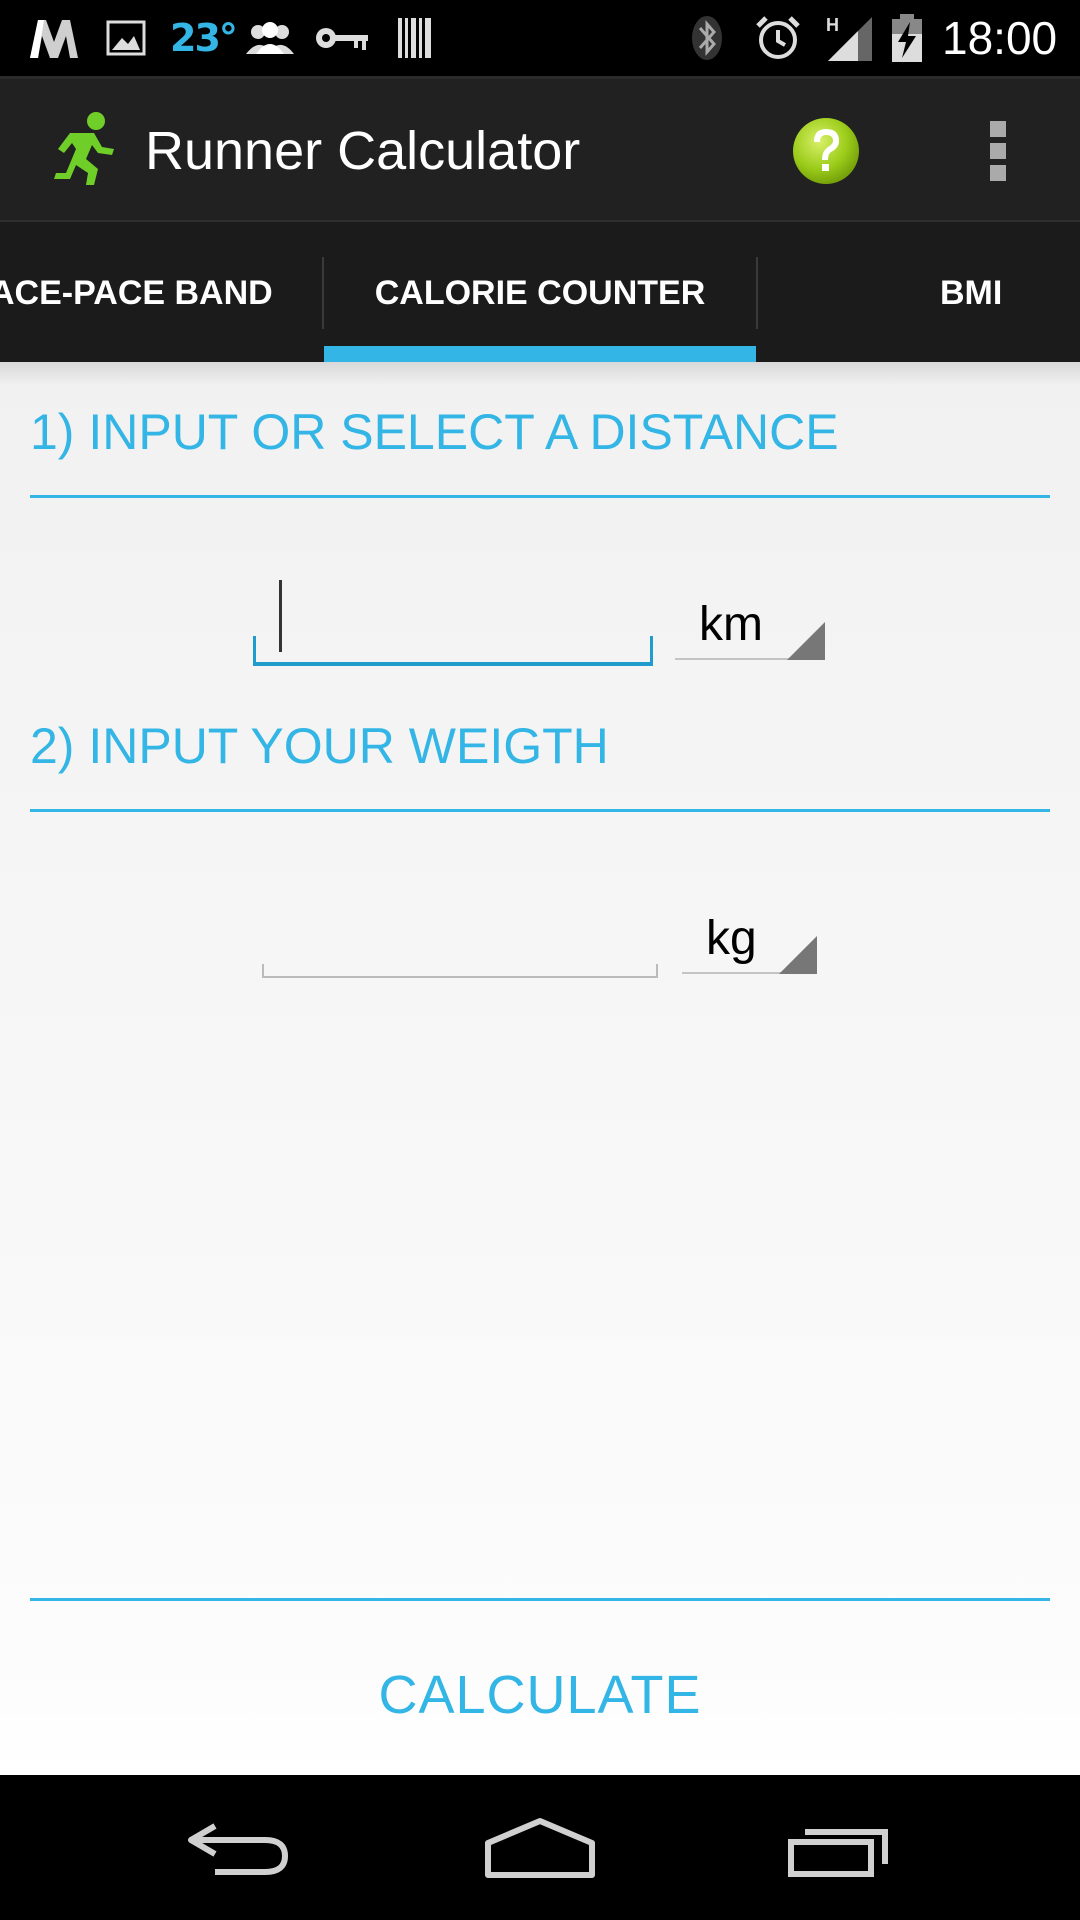 The width and height of the screenshot is (1080, 1920). I want to click on tab-selected-indicator, so click(540, 354).